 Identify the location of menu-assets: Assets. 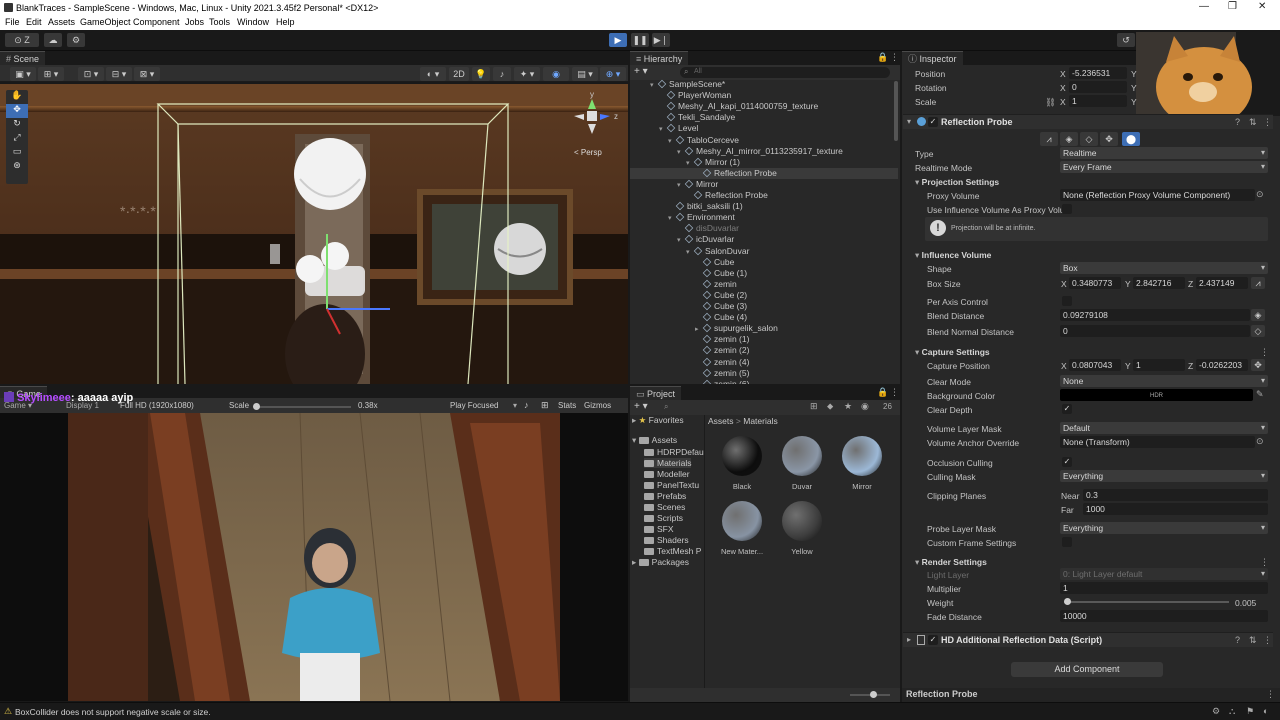
(61, 22).